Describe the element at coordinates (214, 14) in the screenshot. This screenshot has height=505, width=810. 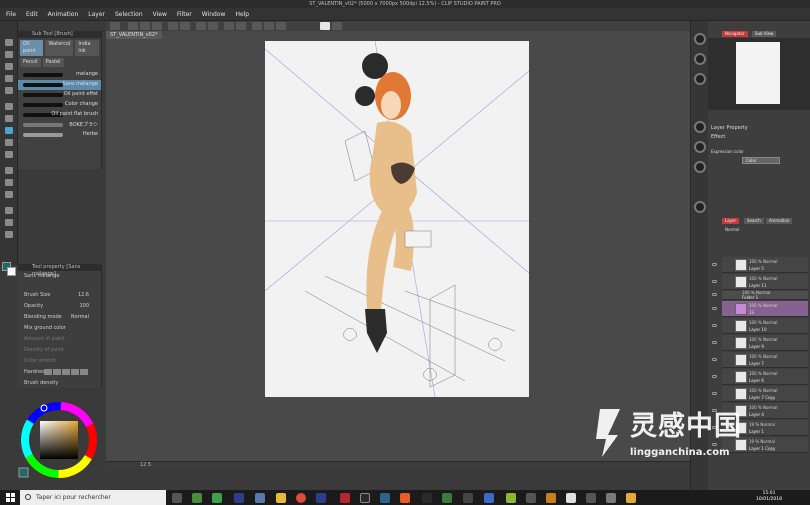
I see `menu-window: Window` at that location.